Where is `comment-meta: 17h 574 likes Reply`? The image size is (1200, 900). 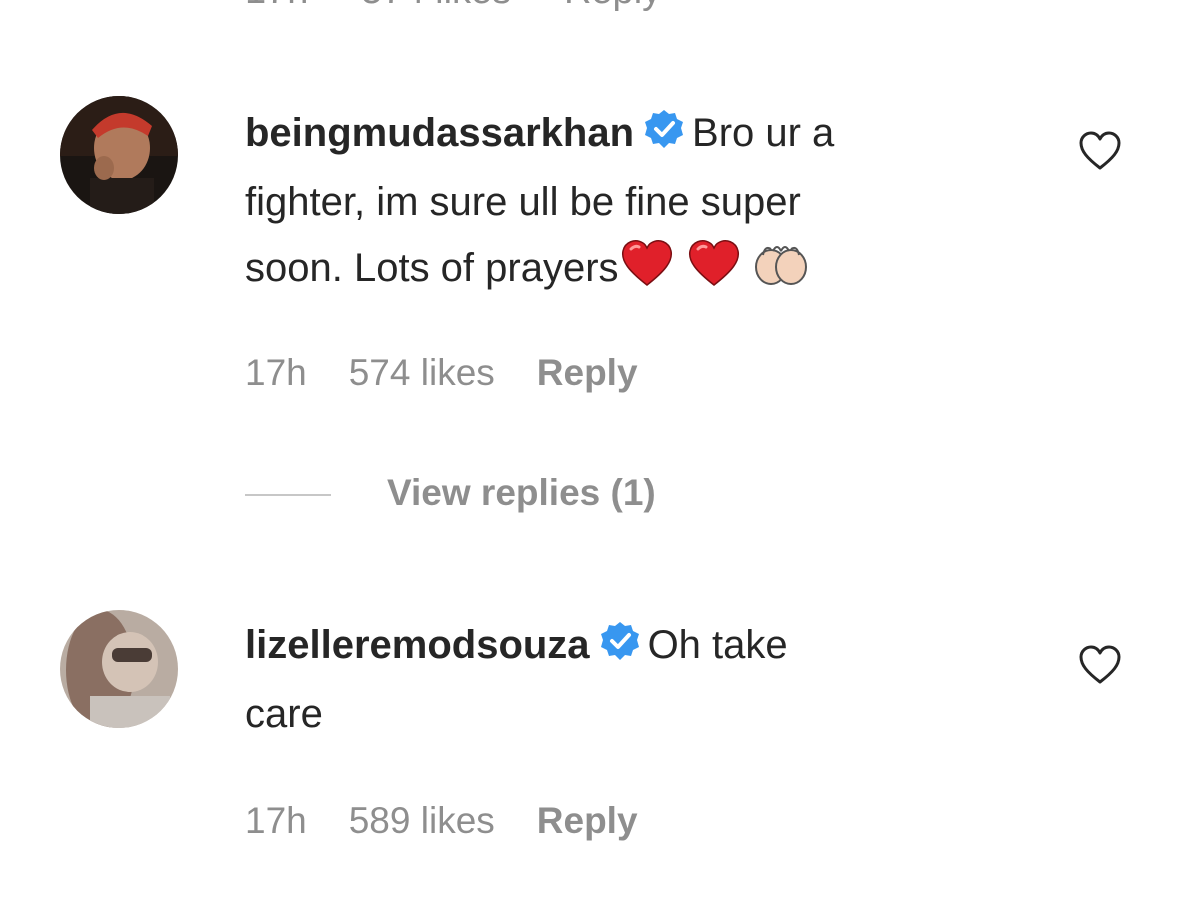
comment-meta: 17h 574 likes Reply is located at coordinates (462, 373).